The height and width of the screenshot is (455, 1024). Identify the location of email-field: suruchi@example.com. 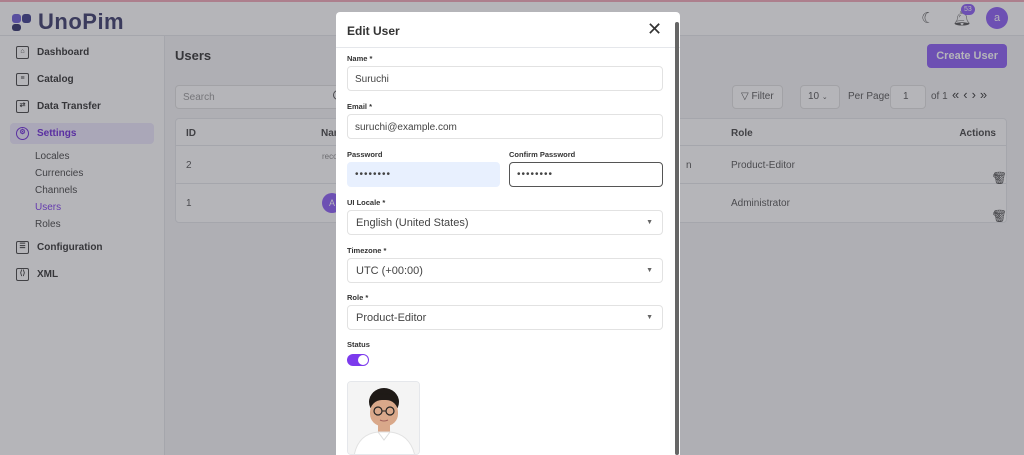
(505, 126).